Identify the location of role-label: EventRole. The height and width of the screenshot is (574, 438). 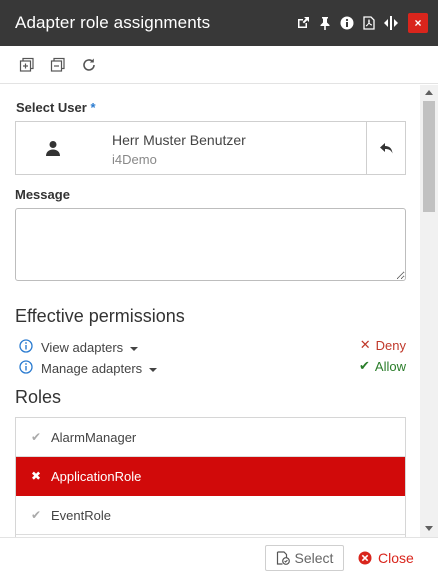
(81, 515).